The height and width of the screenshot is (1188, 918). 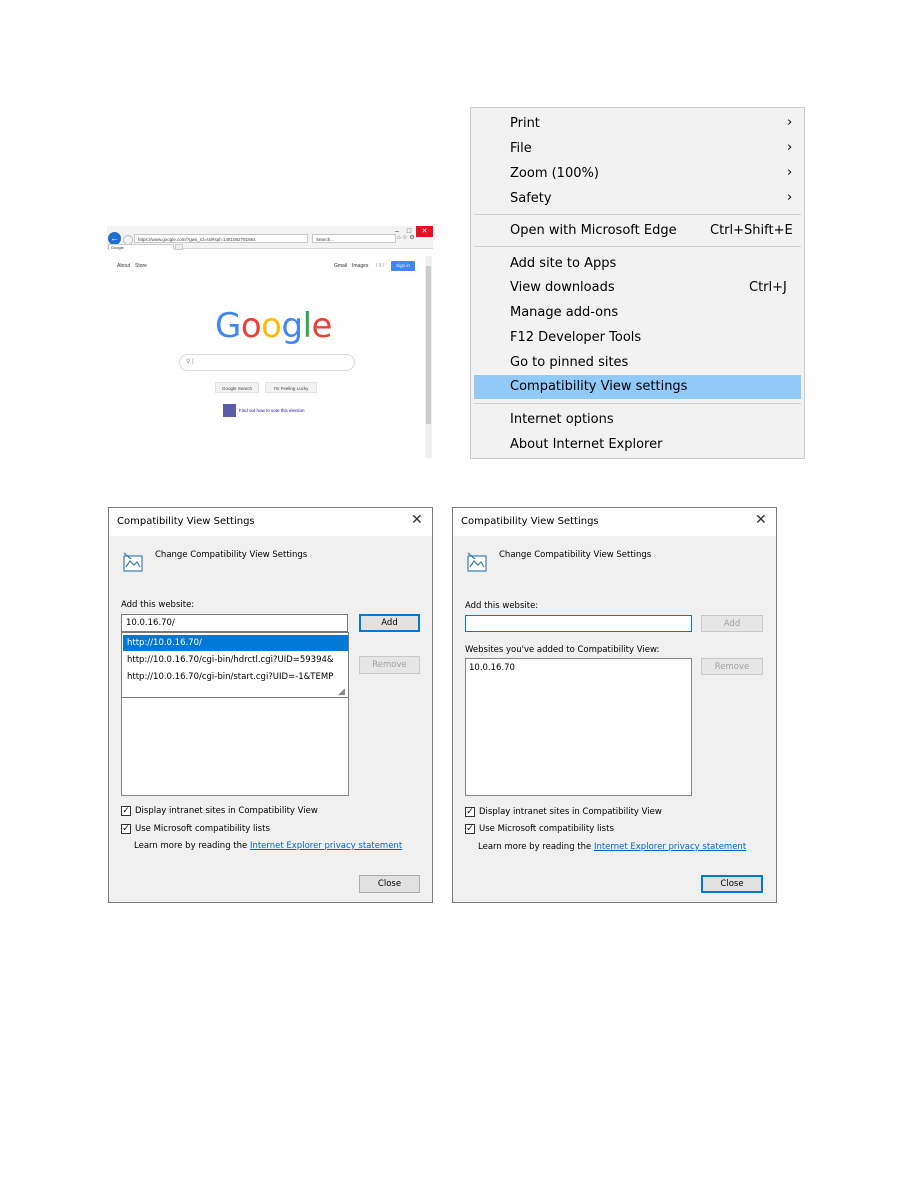 What do you see at coordinates (562, 419) in the screenshot?
I see `menu-item-label: Internet options` at bounding box center [562, 419].